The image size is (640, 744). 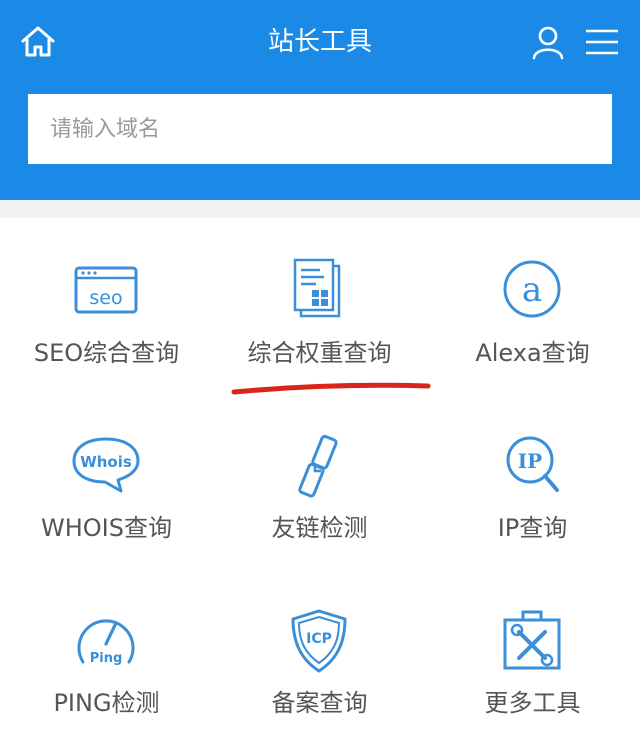 I want to click on tool-alexa: a Alexa查询, so click(x=532, y=306).